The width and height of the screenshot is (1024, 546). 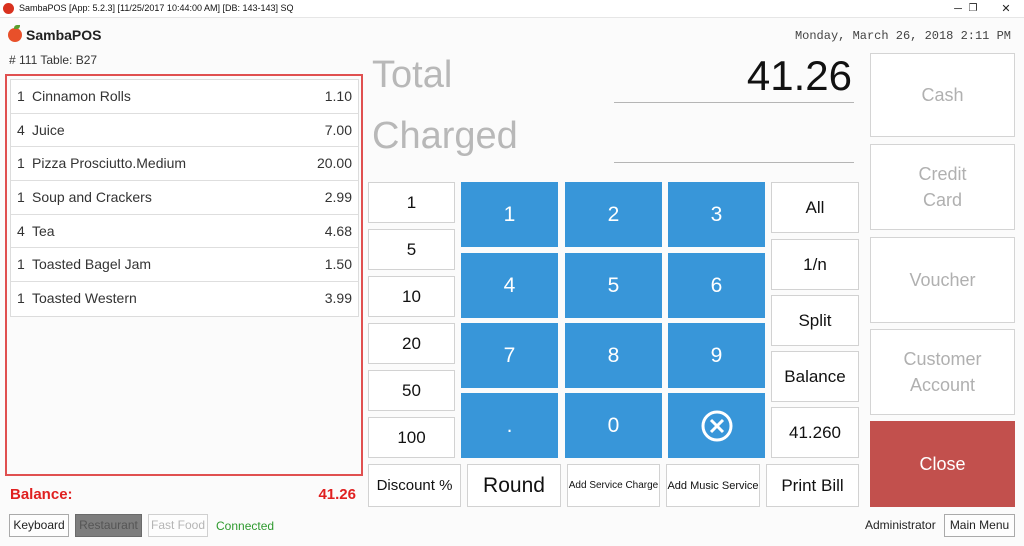 What do you see at coordinates (84, 298) in the screenshot?
I see `order-name: Toasted Western` at bounding box center [84, 298].